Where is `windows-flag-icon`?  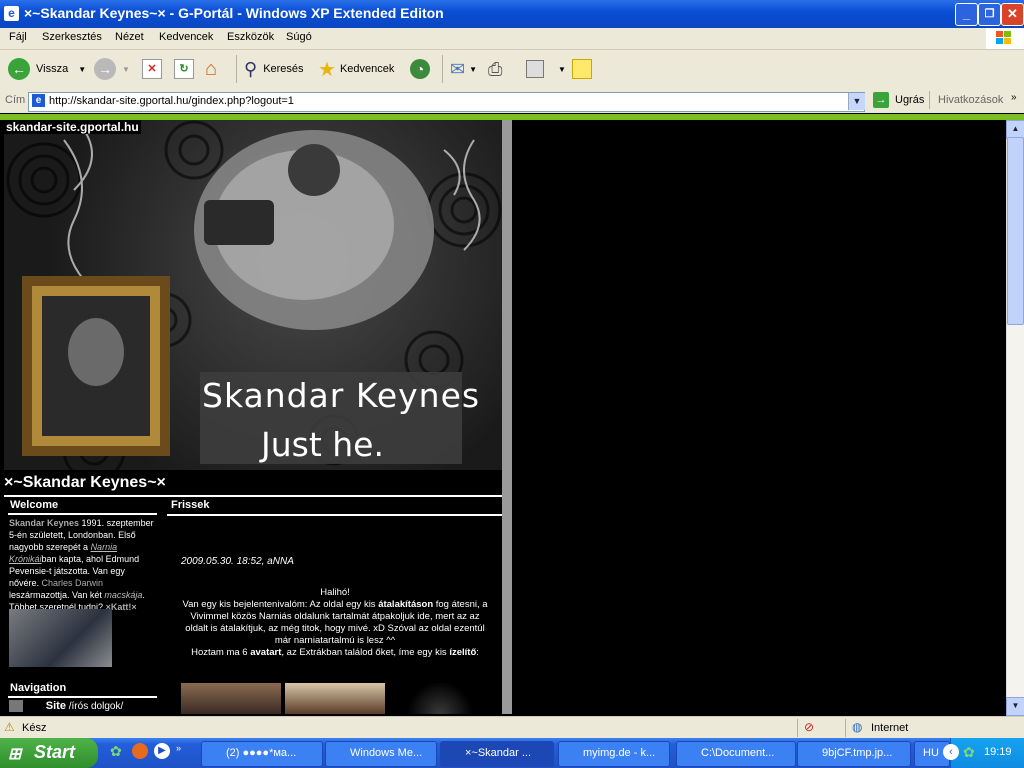
windows-flag-icon is located at coordinates (1003, 37).